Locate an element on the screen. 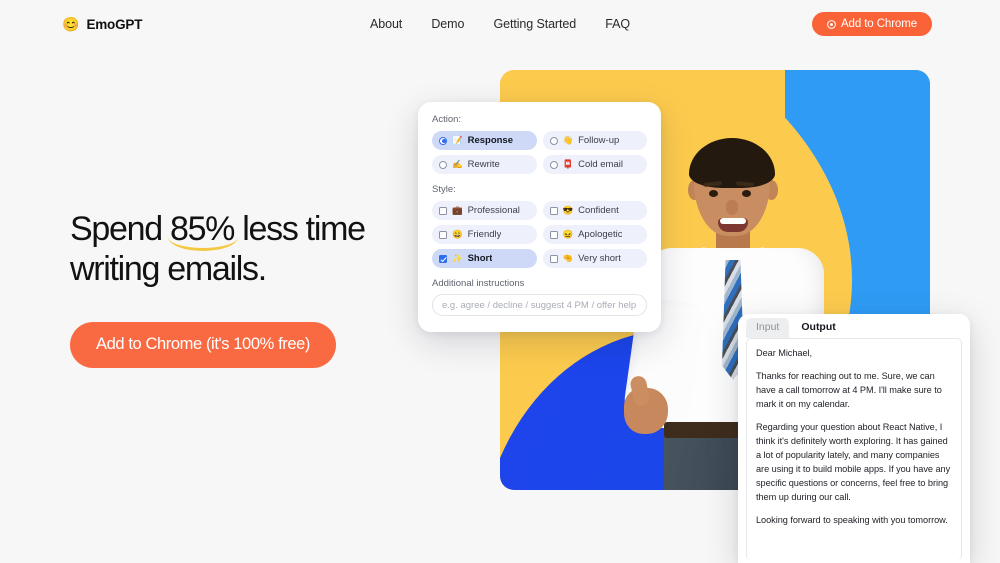 The image size is (1000, 563). style-option-label: Professional is located at coordinates (493, 210).